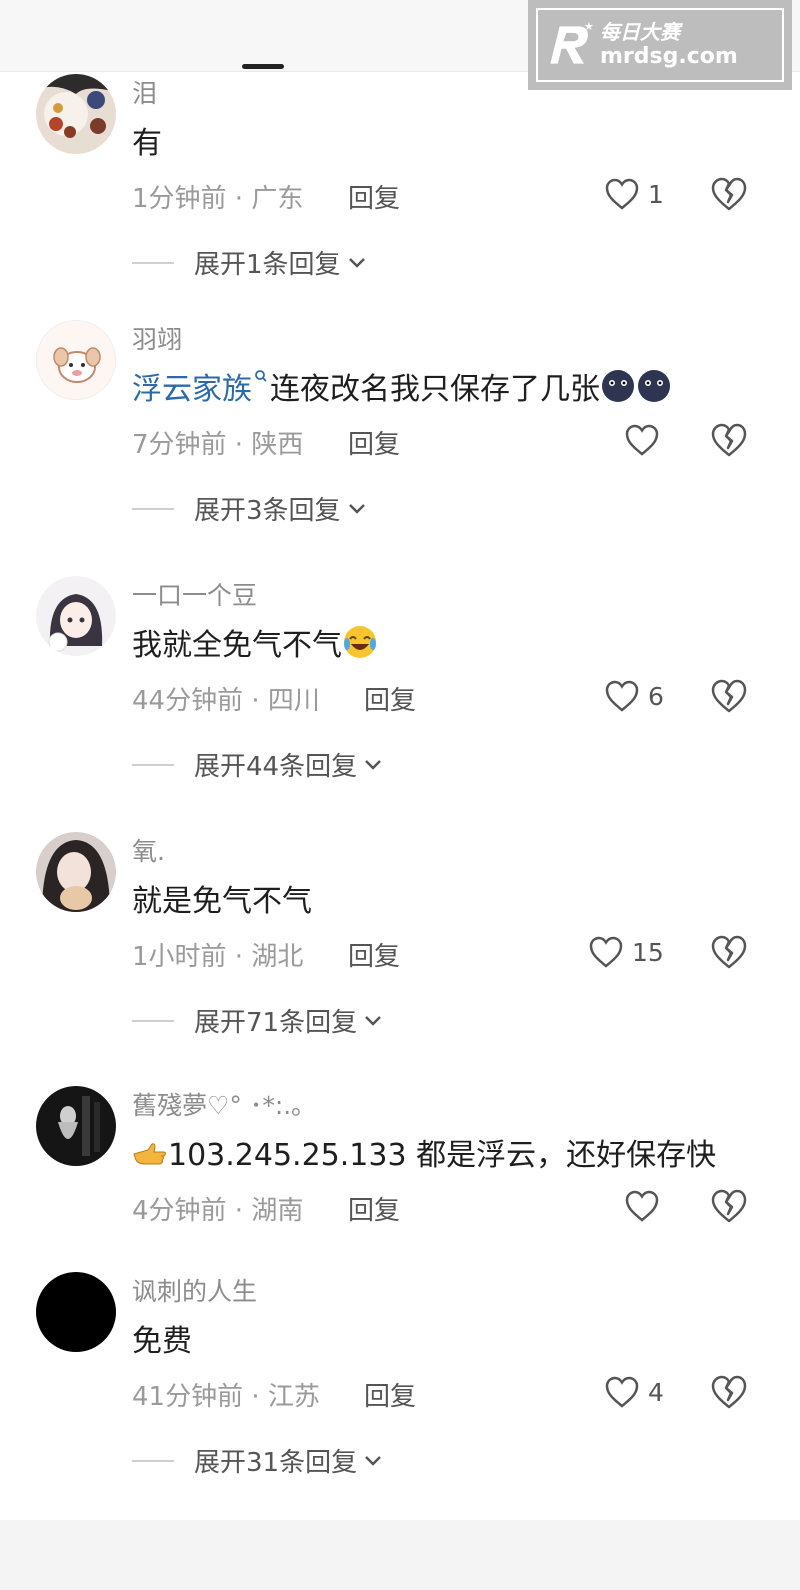 This screenshot has width=800, height=1590. I want to click on commenter-name: 舊殘夢♡° ･*:.｡, so click(218, 1104).